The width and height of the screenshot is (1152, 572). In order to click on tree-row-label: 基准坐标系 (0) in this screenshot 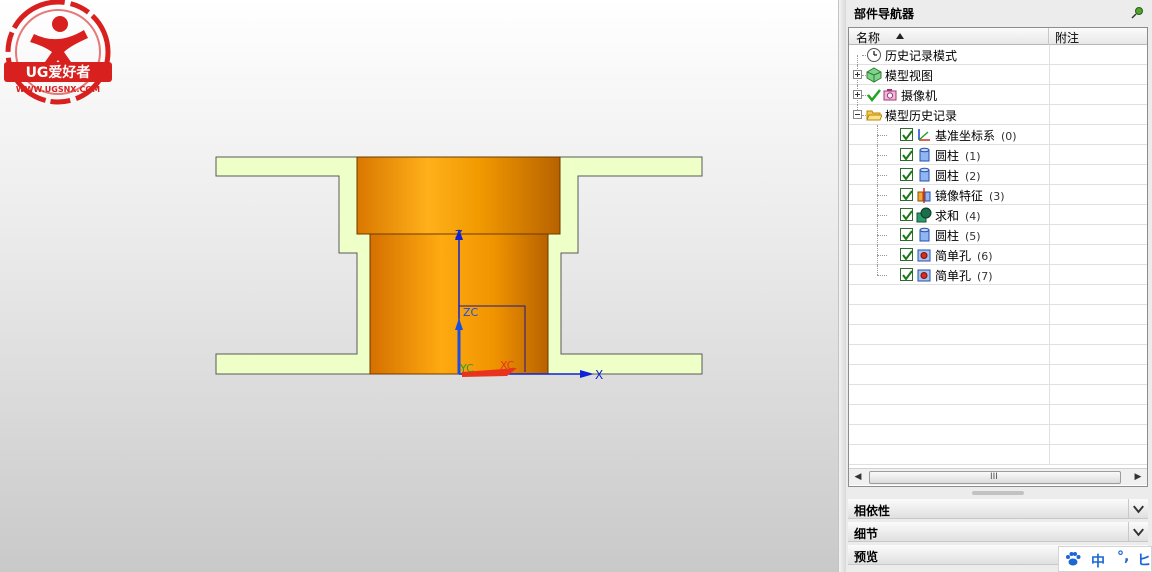, I will do `click(976, 136)`.